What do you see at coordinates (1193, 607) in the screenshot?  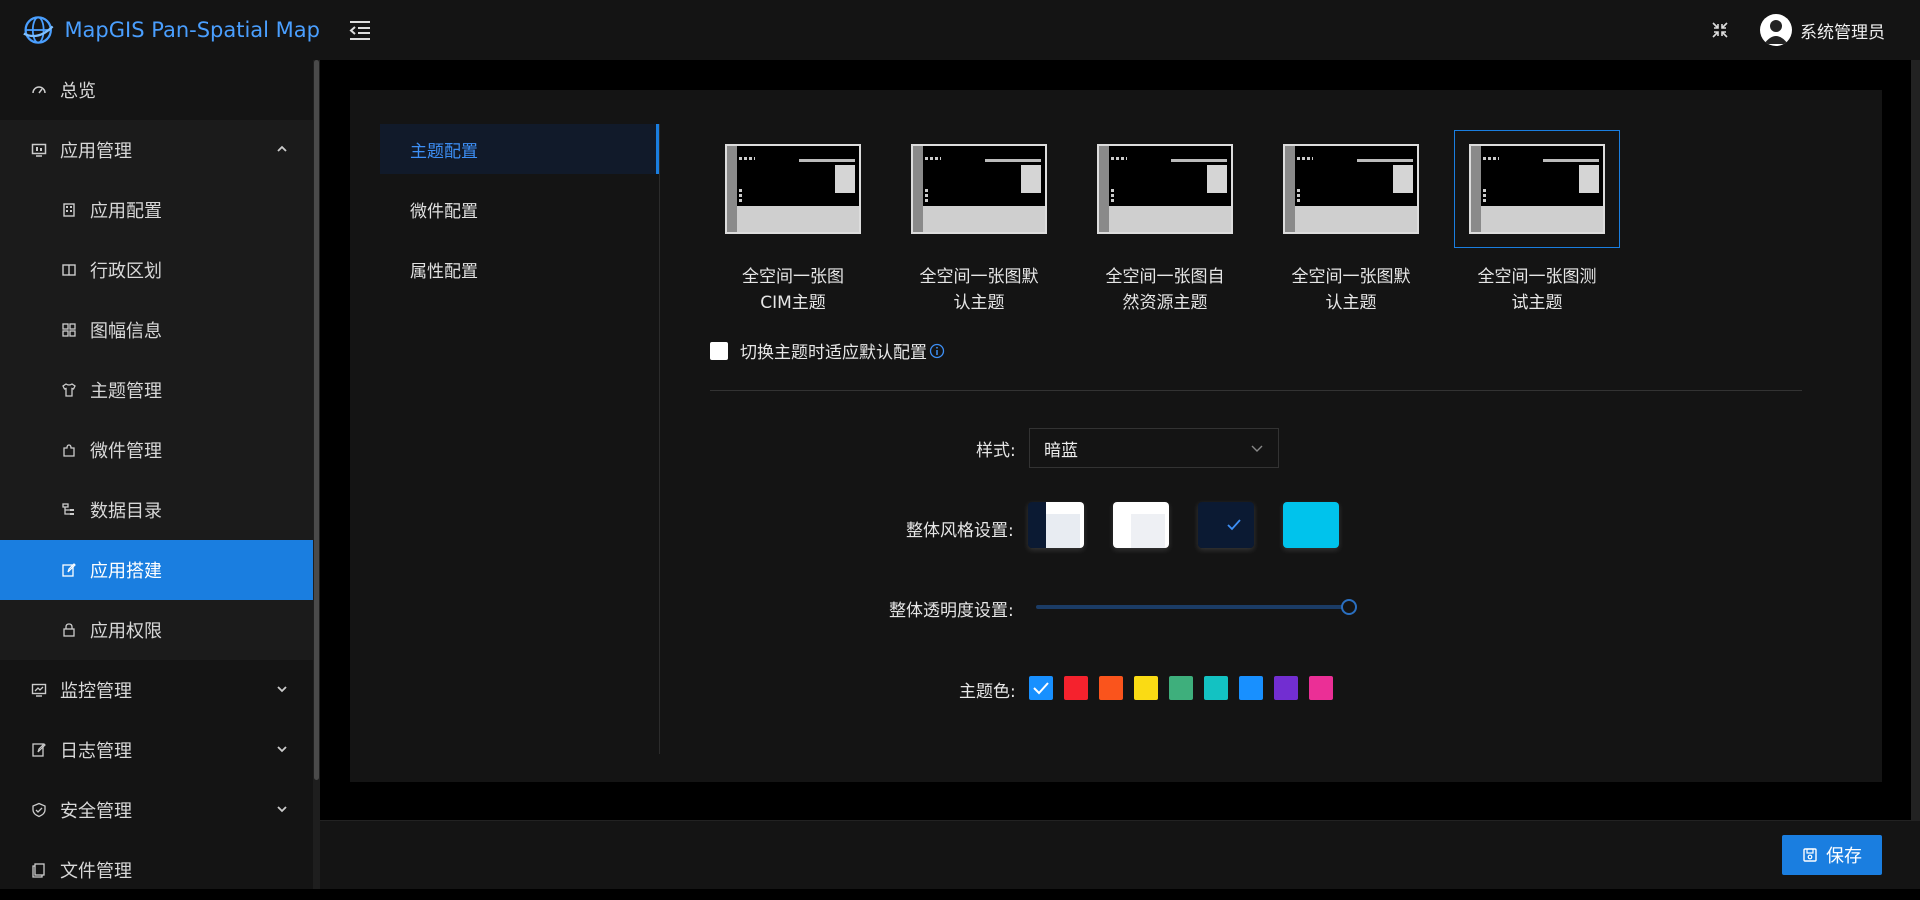 I see `opacity-slider-track` at bounding box center [1193, 607].